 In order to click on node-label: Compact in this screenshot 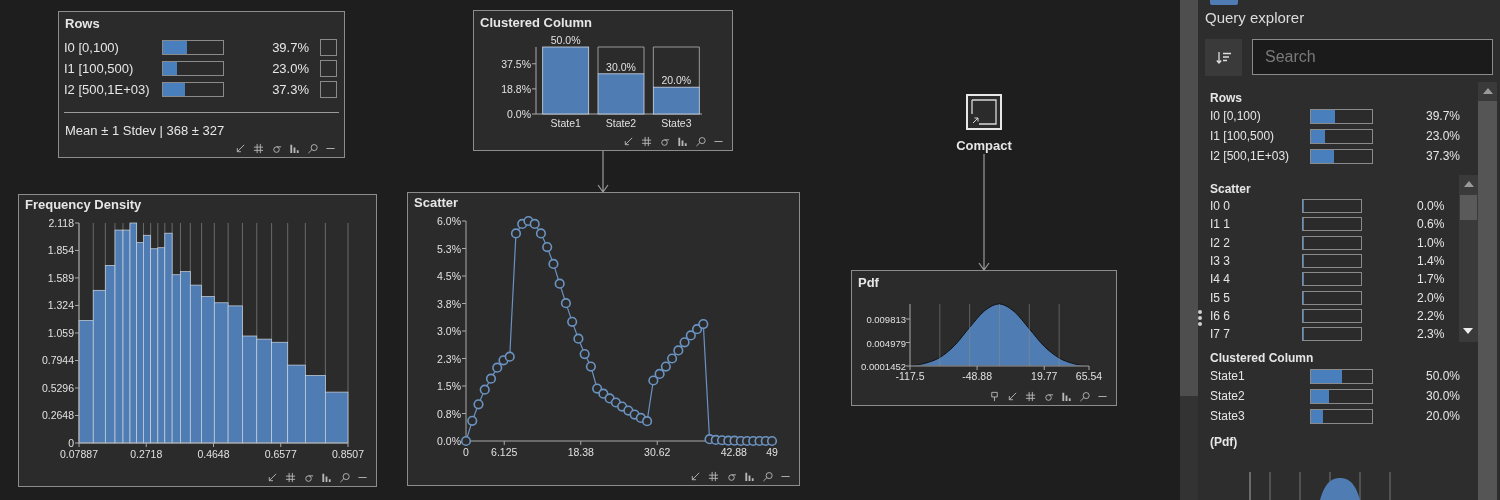, I will do `click(984, 145)`.